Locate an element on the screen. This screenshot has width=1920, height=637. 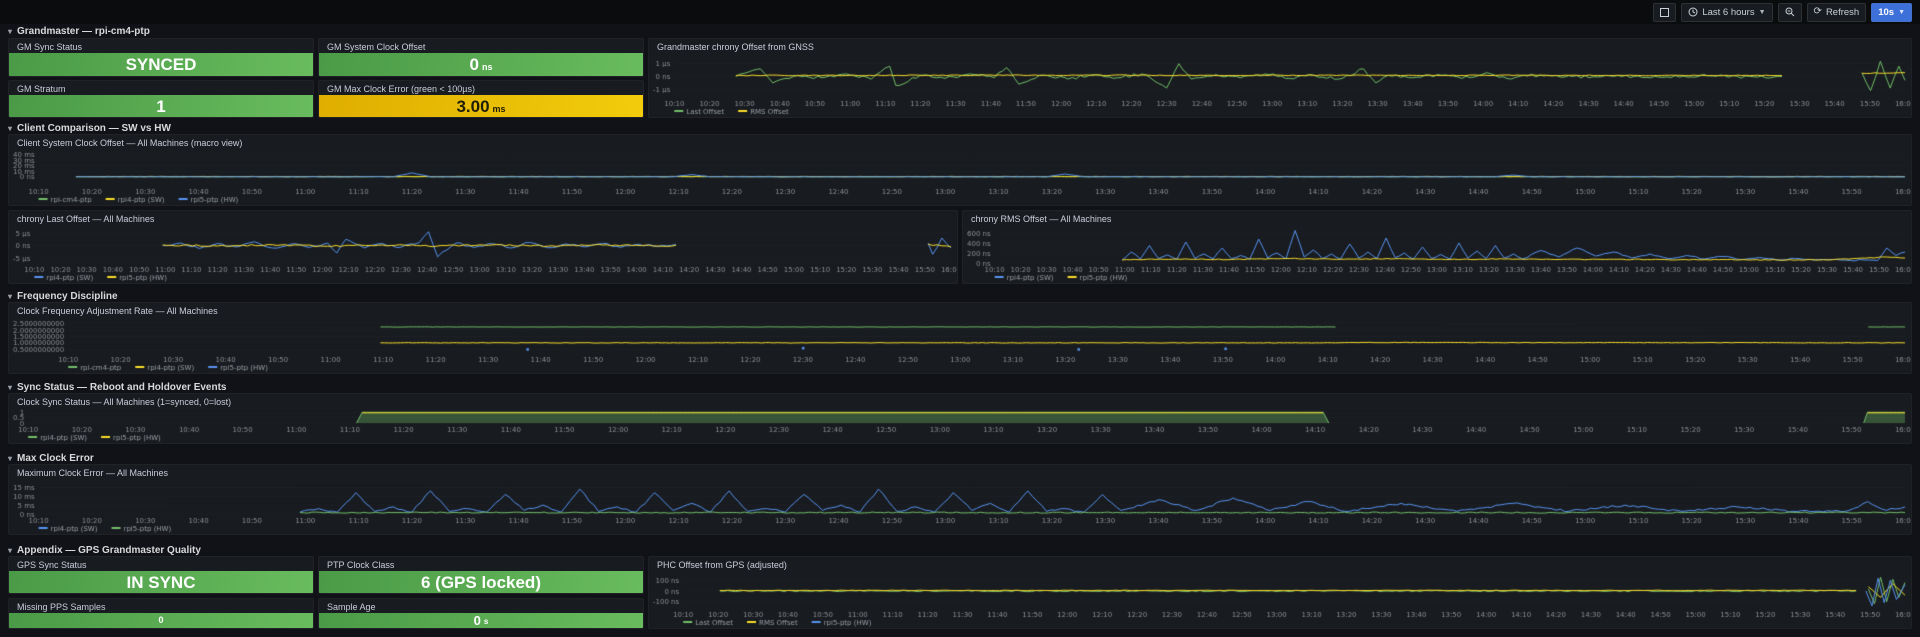
stat-background: 6 (GPS locked) is located at coordinates (481, 582).